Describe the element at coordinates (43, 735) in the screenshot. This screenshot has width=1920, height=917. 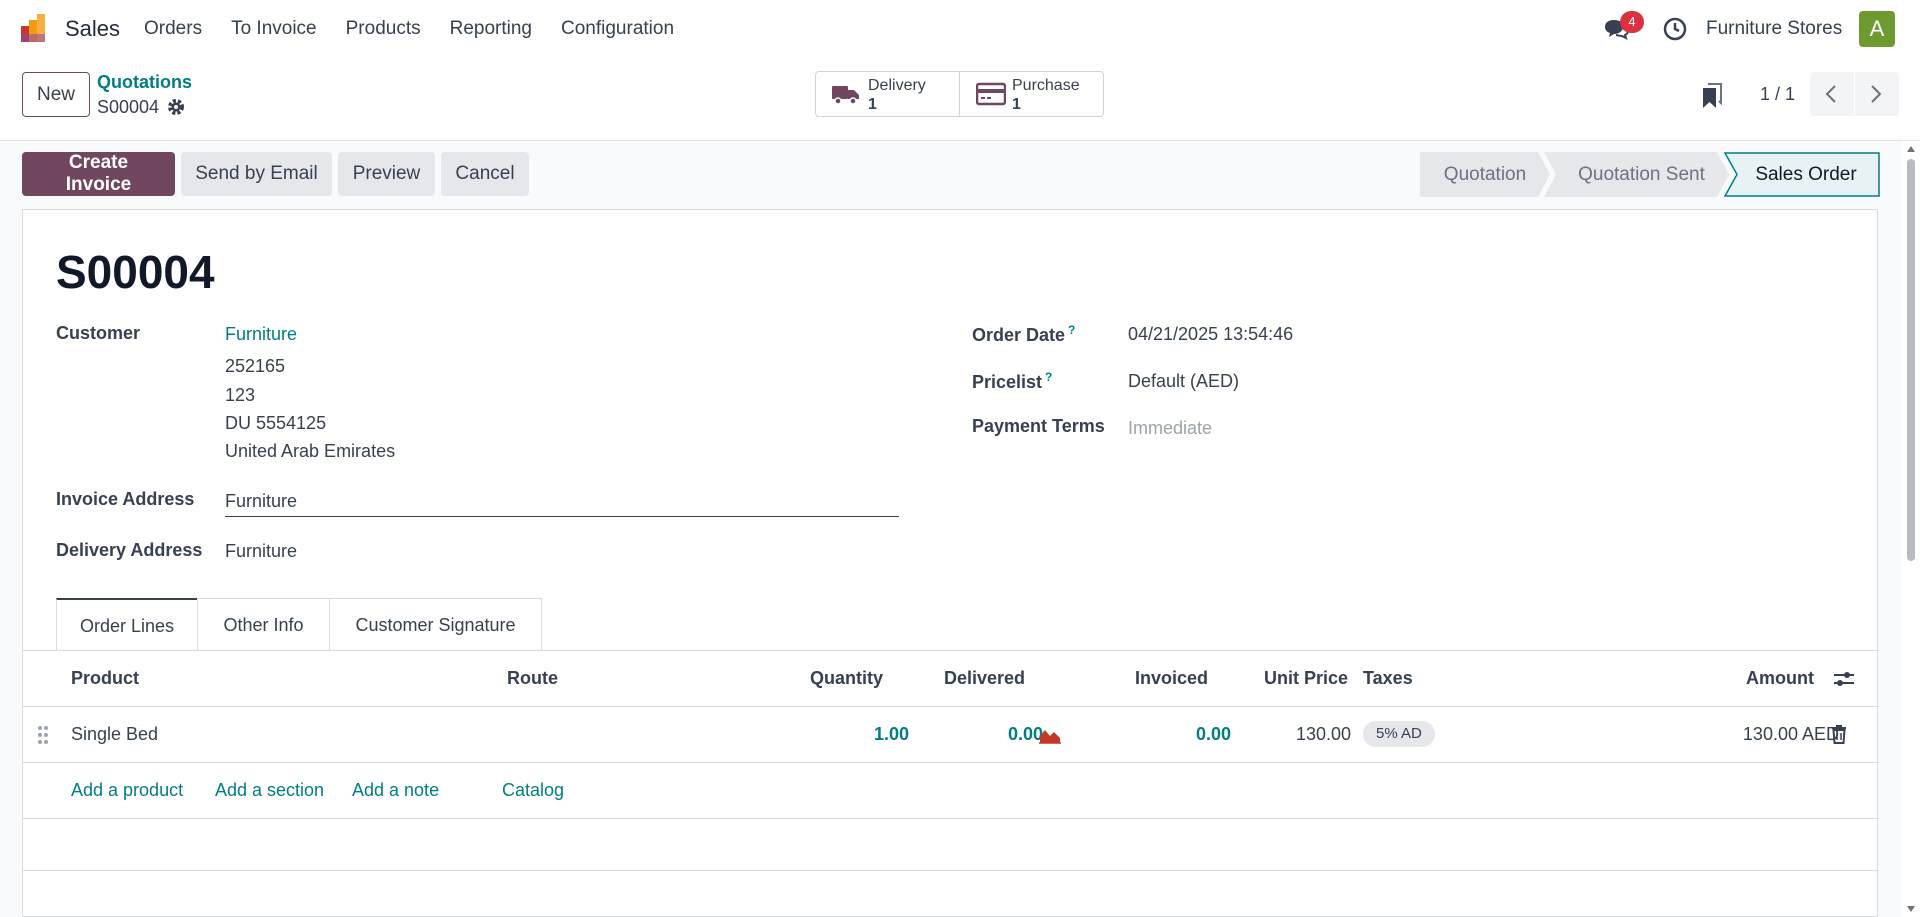
I see `drag-handle-icon` at that location.